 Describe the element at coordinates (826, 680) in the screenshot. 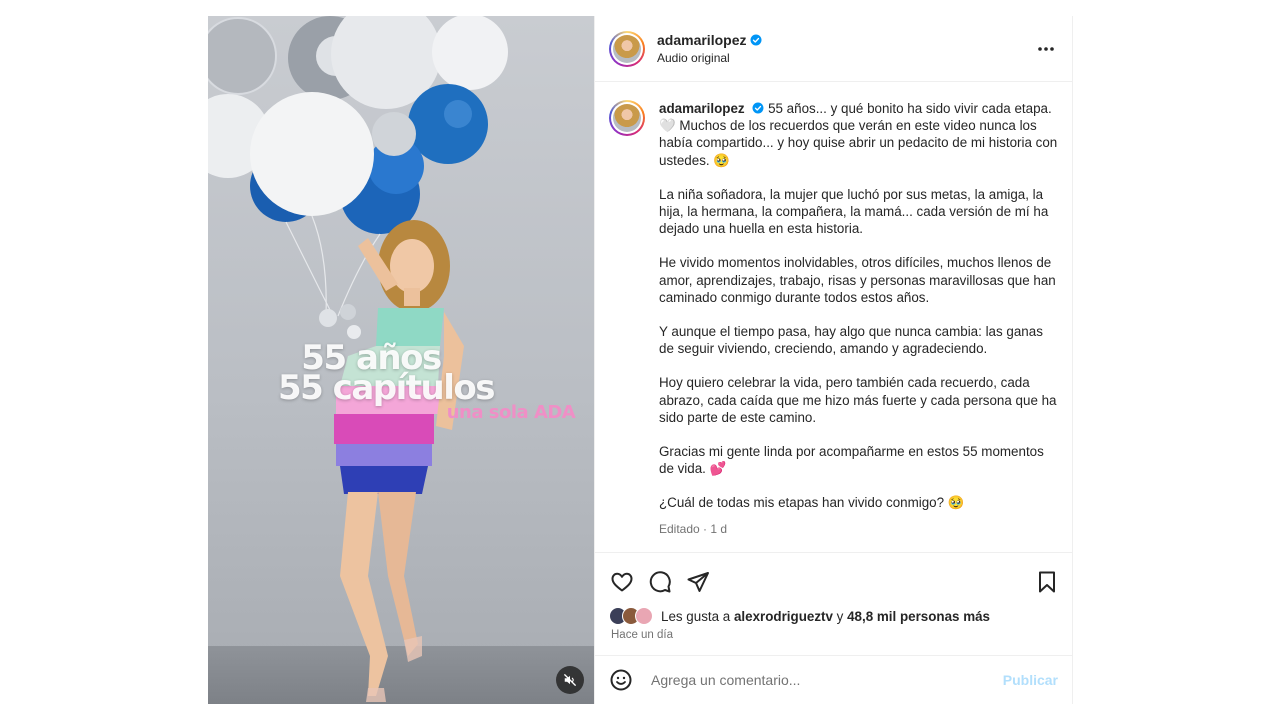

I see `comment-input` at that location.